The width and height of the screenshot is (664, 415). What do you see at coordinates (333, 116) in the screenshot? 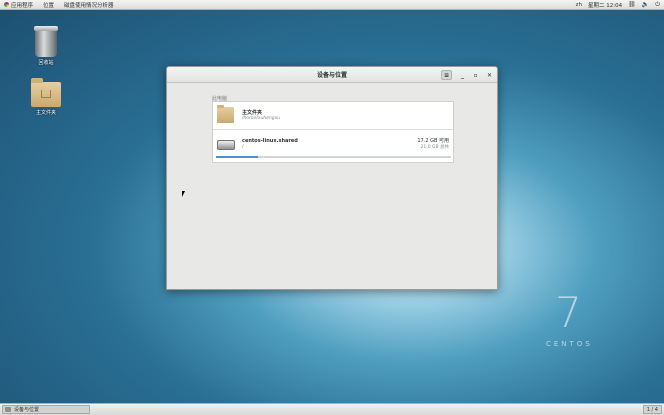
I see `device-row-home: 主文件夹 /home/xuhengxu` at bounding box center [333, 116].